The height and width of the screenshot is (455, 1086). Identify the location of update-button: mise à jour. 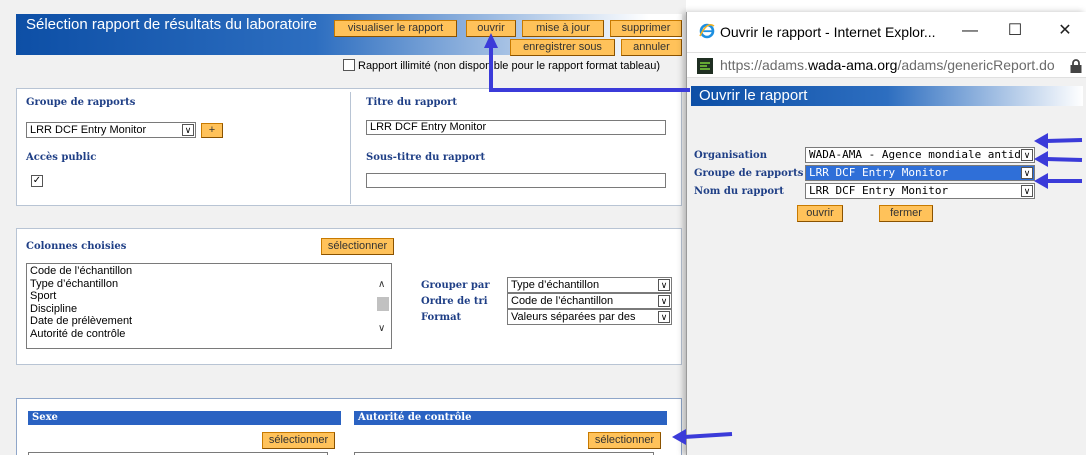
(563, 28).